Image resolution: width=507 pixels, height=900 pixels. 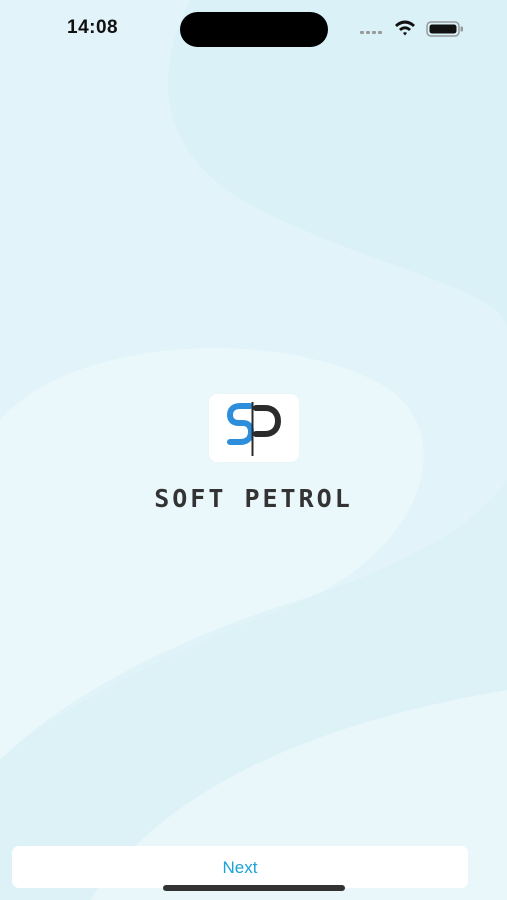 I want to click on brand-name: SOFT PETROL, so click(x=253, y=498).